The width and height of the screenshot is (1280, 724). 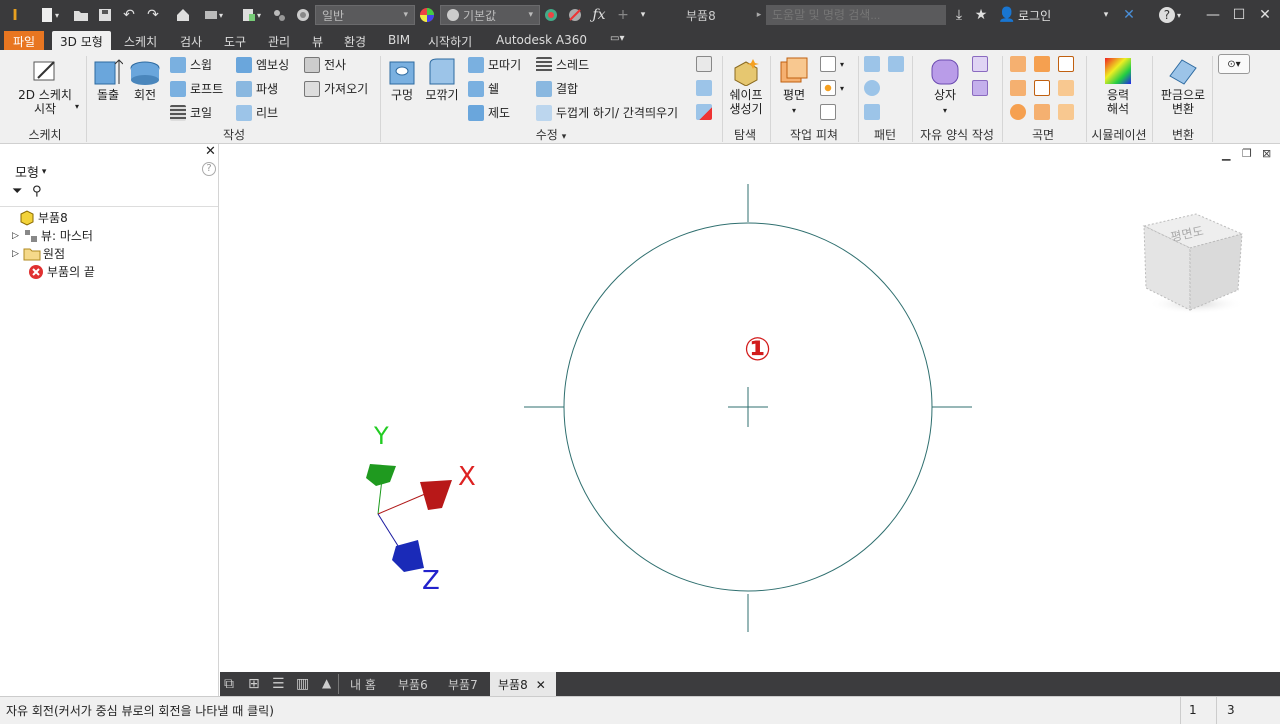 What do you see at coordinates (191, 112) in the screenshot?
I see `coil-button: 코일` at bounding box center [191, 112].